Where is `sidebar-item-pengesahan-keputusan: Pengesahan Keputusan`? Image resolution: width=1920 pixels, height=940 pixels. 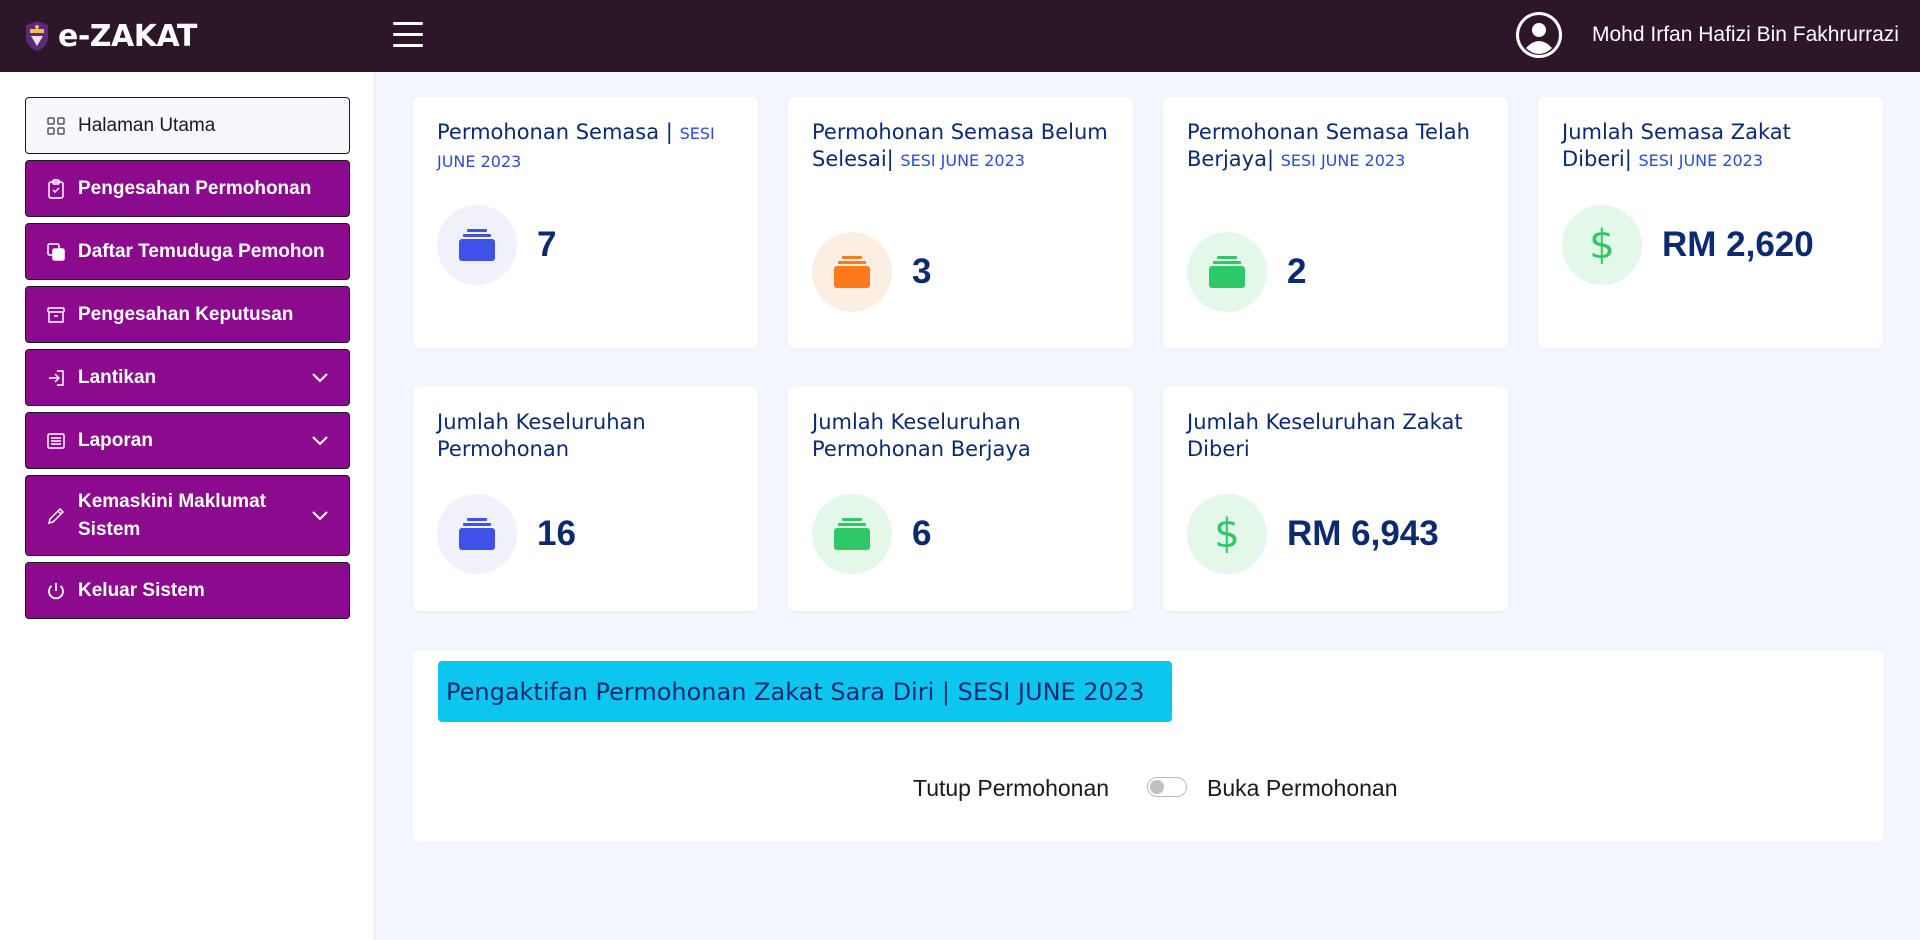
sidebar-item-pengesahan-keputusan: Pengesahan Keputusan is located at coordinates (187, 314).